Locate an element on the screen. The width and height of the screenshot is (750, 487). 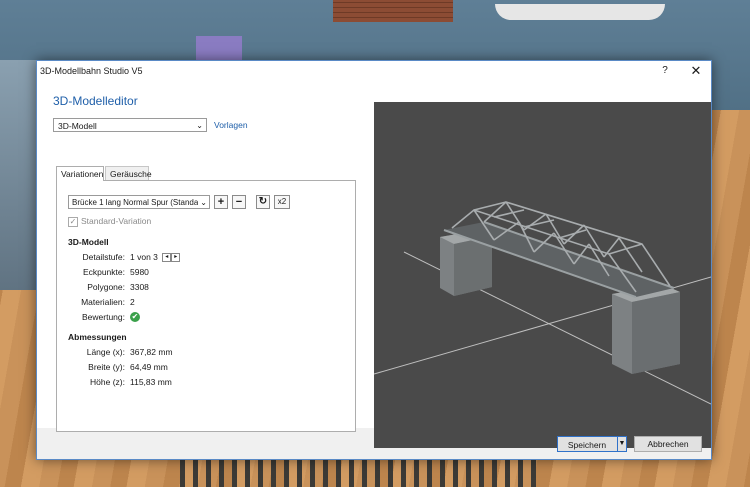
width-label: Breite (y): is located at coordinates (106, 367).